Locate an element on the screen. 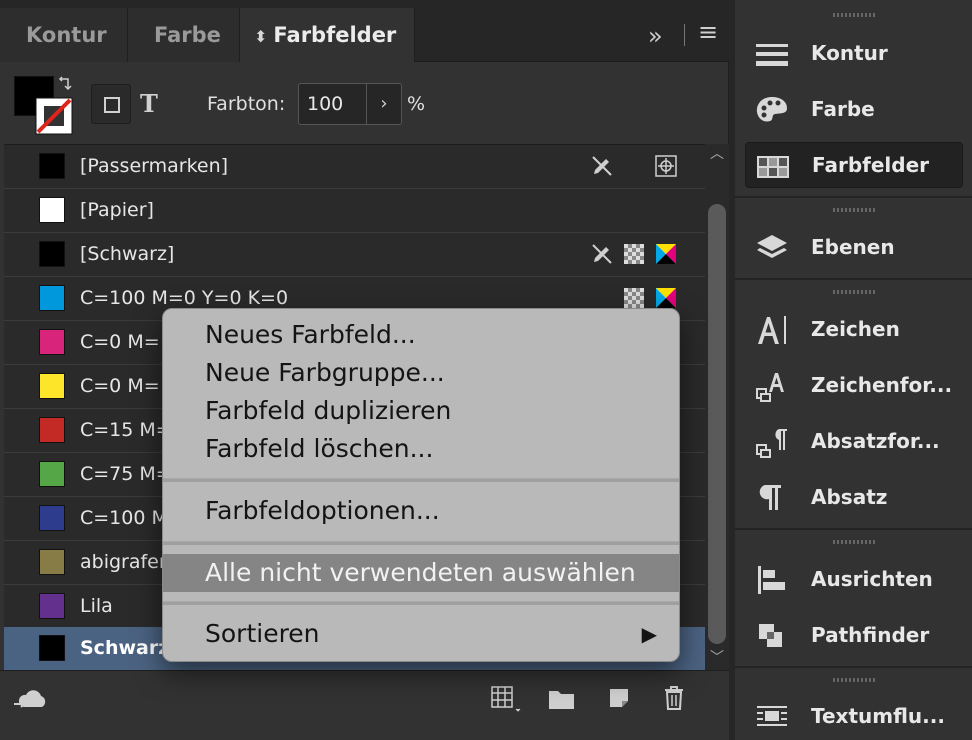 This screenshot has height=740, width=972. dock-item-ausrichten: Ausrichten is located at coordinates (854, 580).